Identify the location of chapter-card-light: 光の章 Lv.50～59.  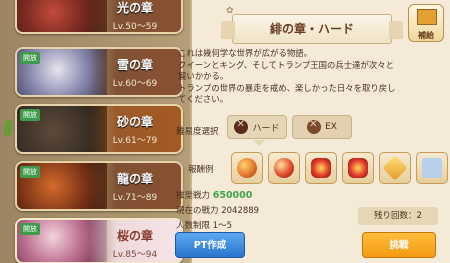
(99, 17).